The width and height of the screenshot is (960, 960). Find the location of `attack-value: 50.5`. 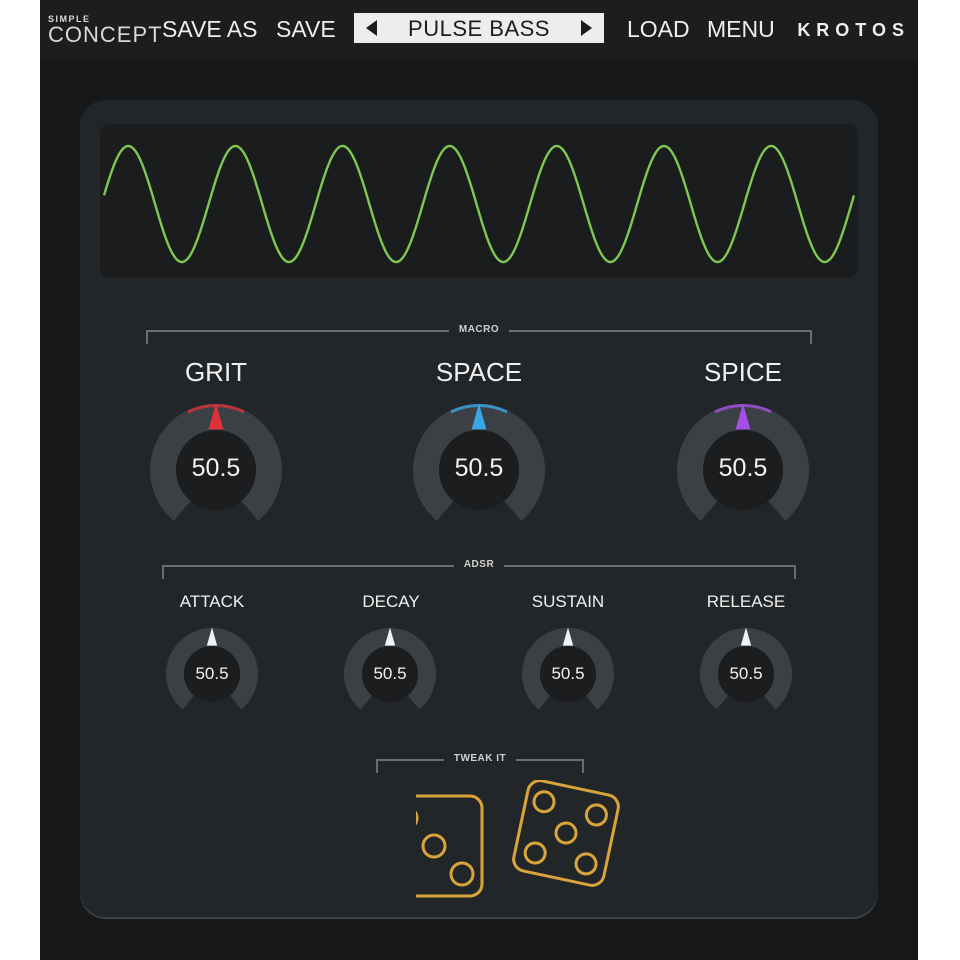

attack-value: 50.5 is located at coordinates (212, 673).